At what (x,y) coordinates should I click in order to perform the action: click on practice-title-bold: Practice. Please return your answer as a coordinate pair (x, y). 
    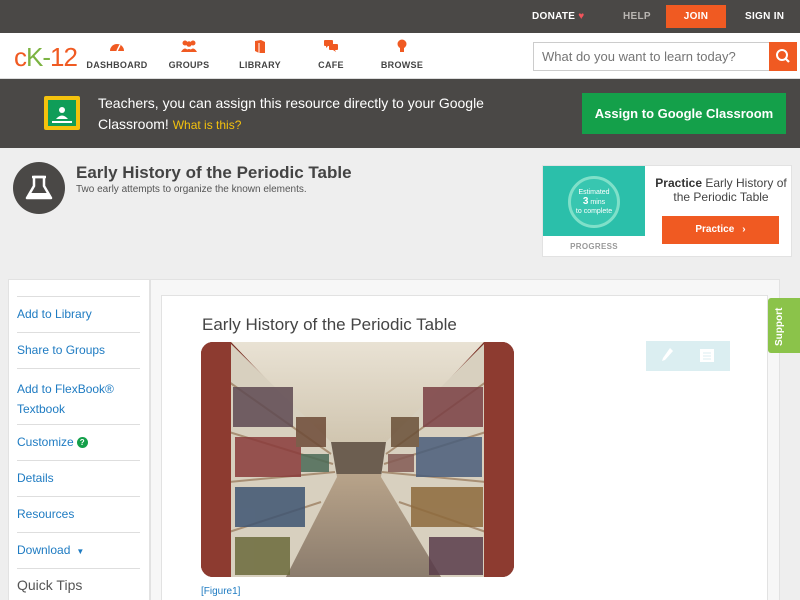
    Looking at the image, I should click on (678, 183).